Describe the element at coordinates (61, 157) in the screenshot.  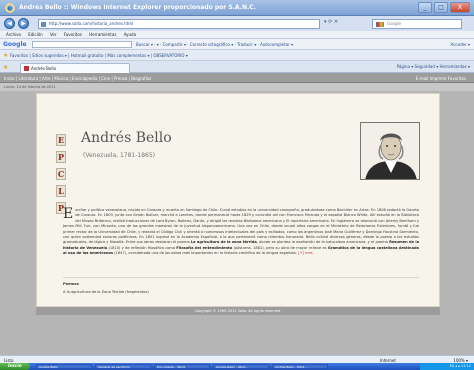
I see `letter-p: P` at that location.